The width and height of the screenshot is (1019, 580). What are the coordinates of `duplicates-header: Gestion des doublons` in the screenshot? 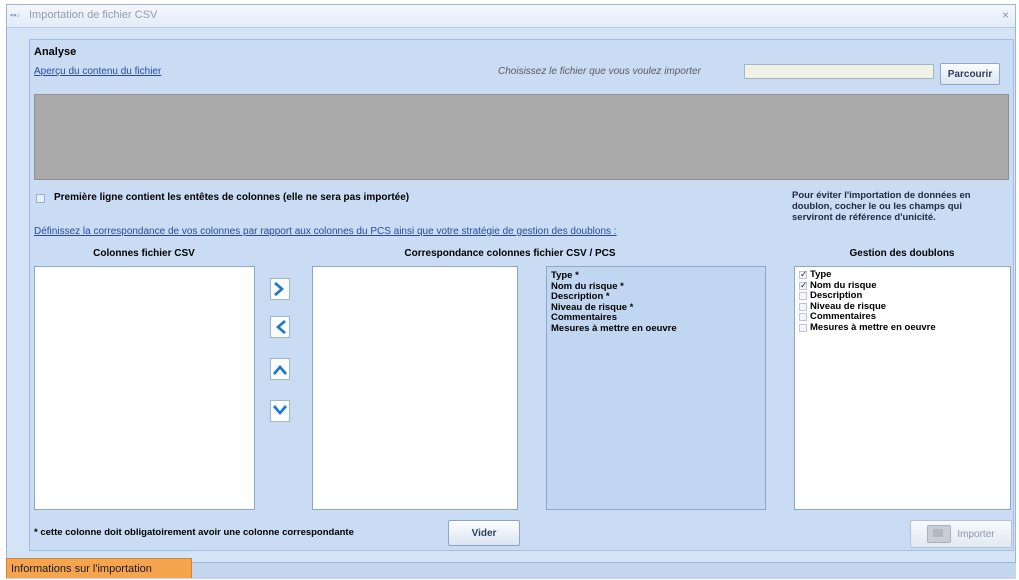 It's located at (902, 253).